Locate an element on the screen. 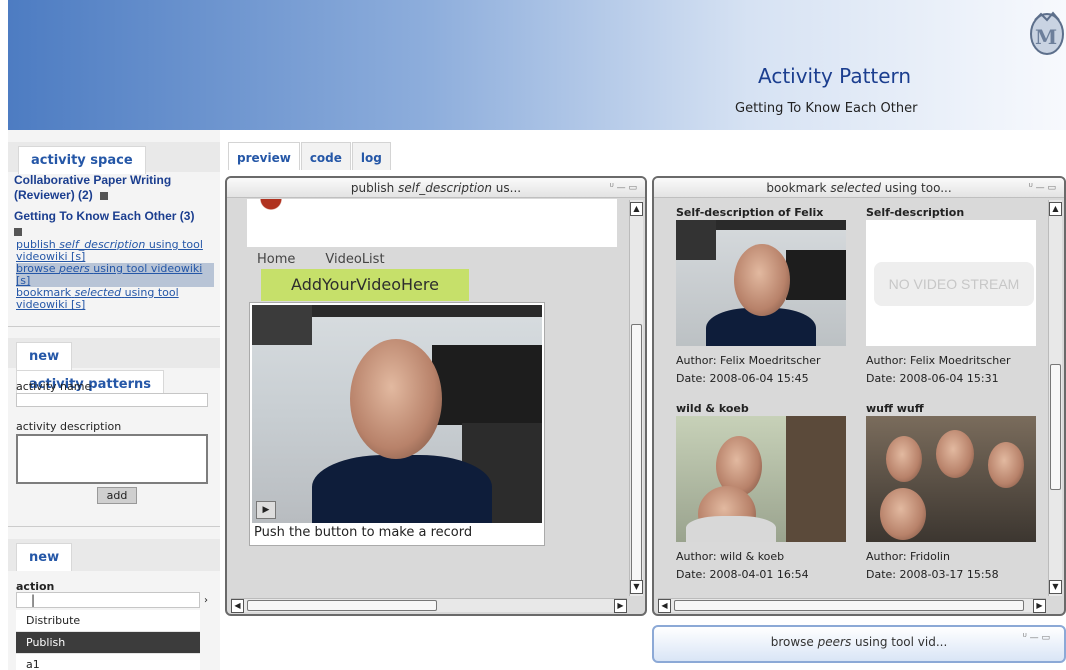 This screenshot has width=1066, height=670. tab-new: new is located at coordinates (44, 356).